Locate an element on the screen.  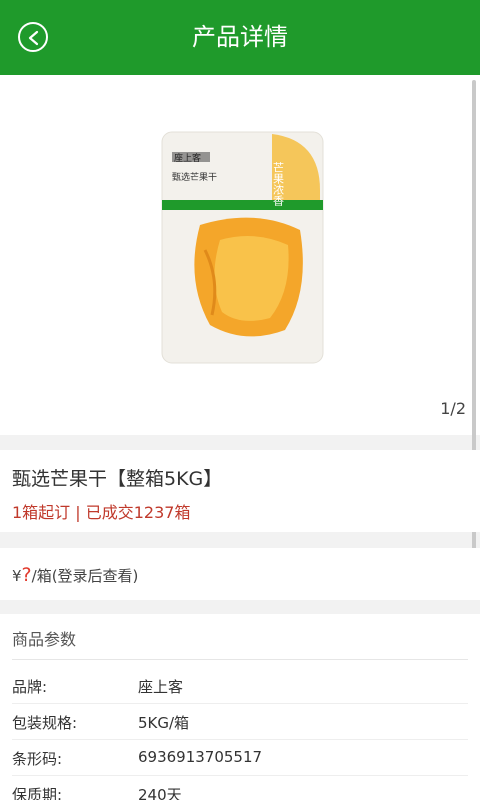
param-row-shelf-life: 保质期: 240天 is located at coordinates (240, 788).